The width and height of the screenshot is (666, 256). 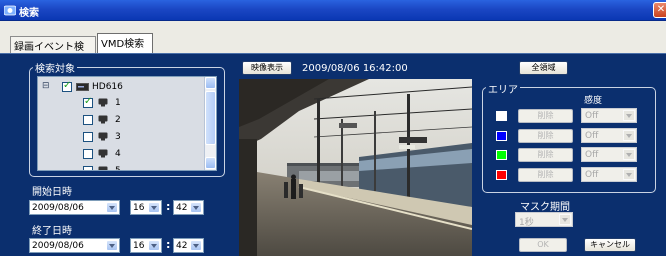 I want to click on camera-2-label: 2, so click(x=118, y=120).